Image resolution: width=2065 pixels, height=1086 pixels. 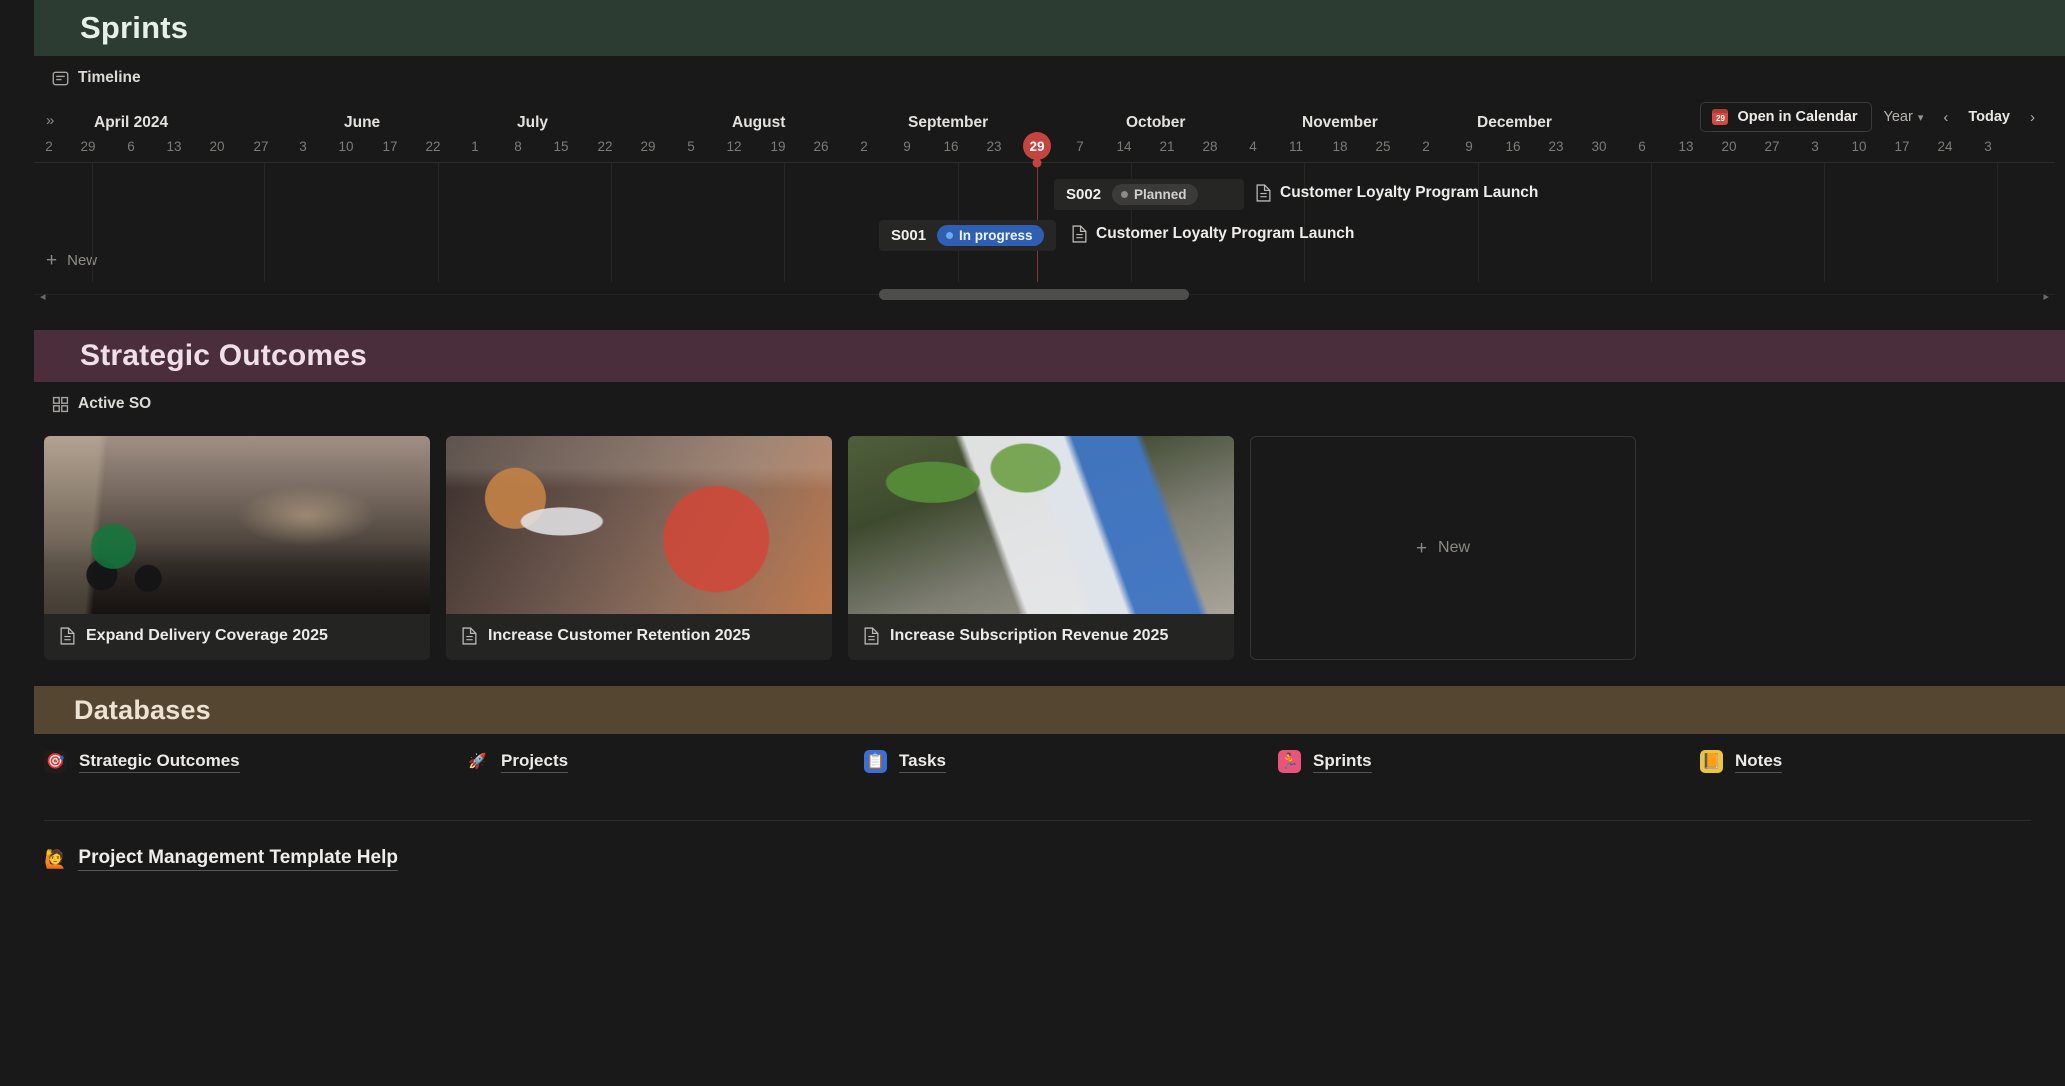 I want to click on timeline-range-label: Year, so click(x=1898, y=117).